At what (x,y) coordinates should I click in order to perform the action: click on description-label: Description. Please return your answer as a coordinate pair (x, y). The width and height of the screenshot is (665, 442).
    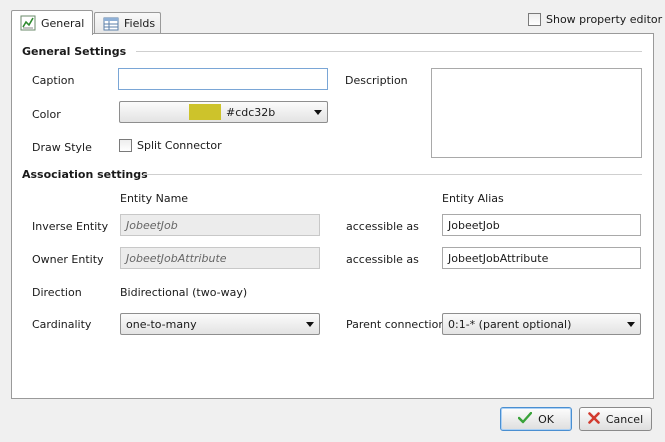
    Looking at the image, I should click on (376, 80).